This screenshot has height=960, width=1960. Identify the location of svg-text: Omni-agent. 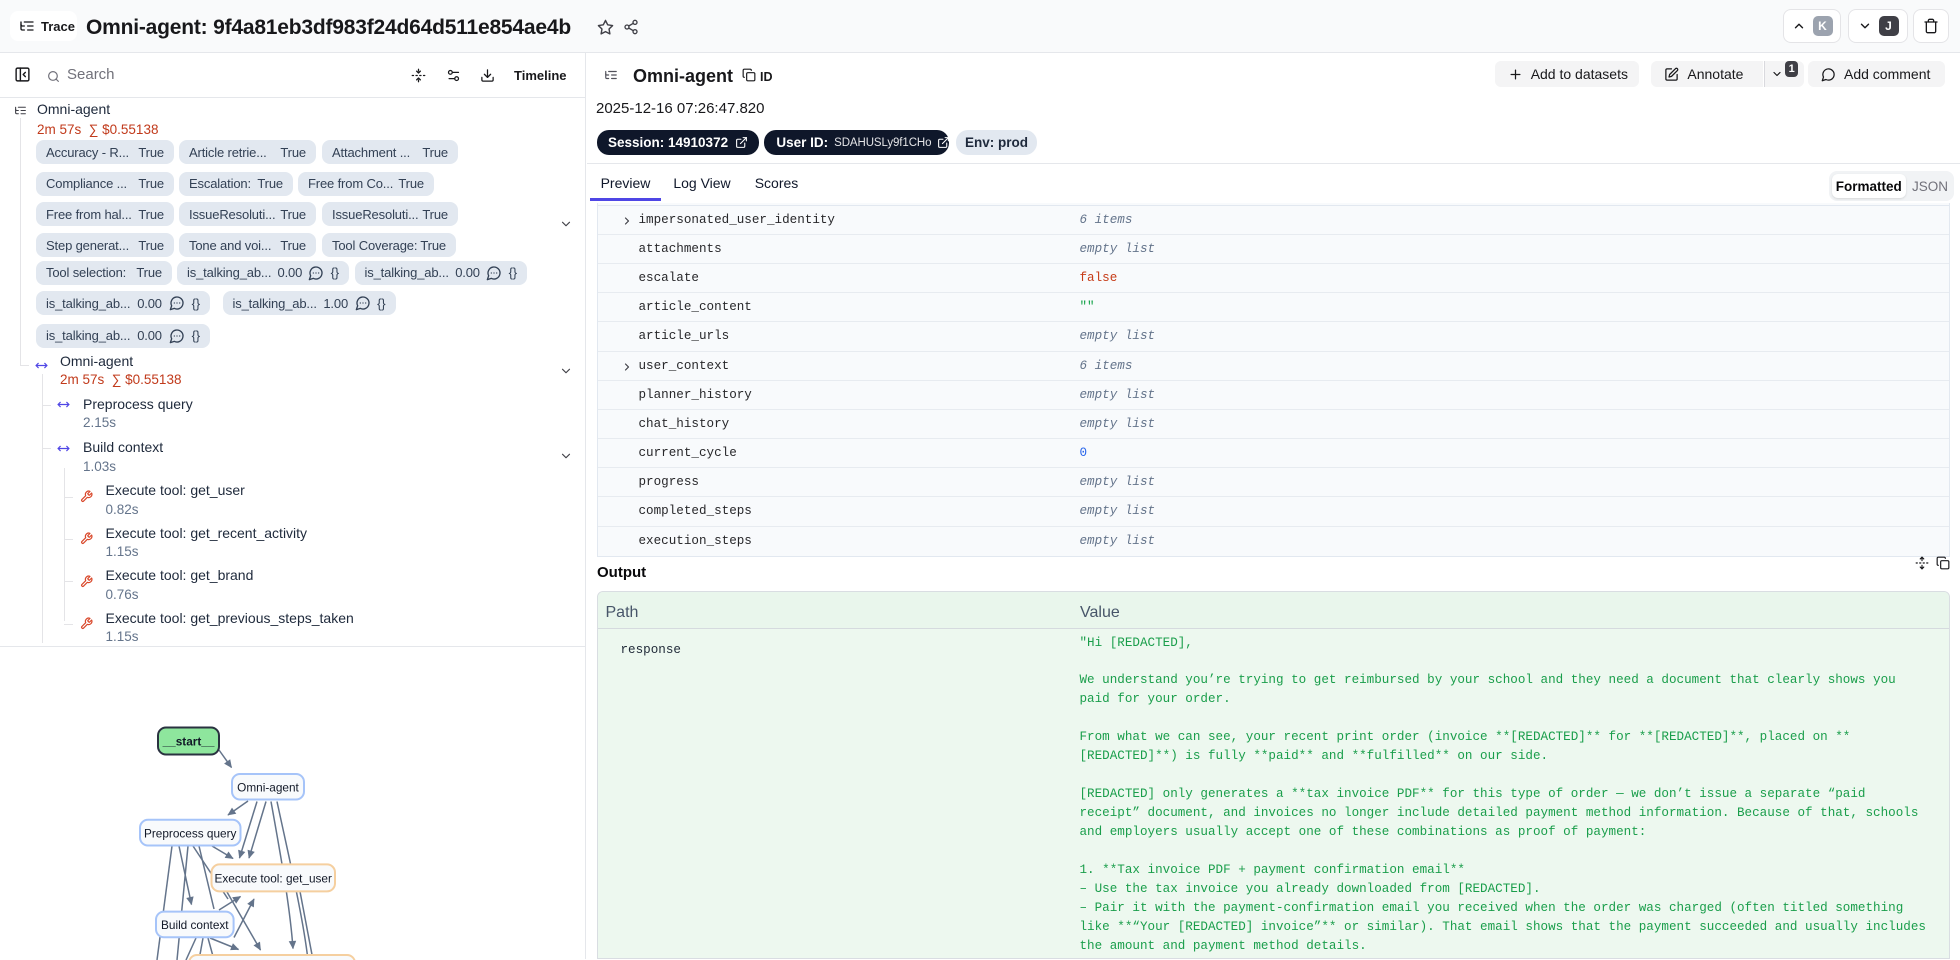
(268, 788).